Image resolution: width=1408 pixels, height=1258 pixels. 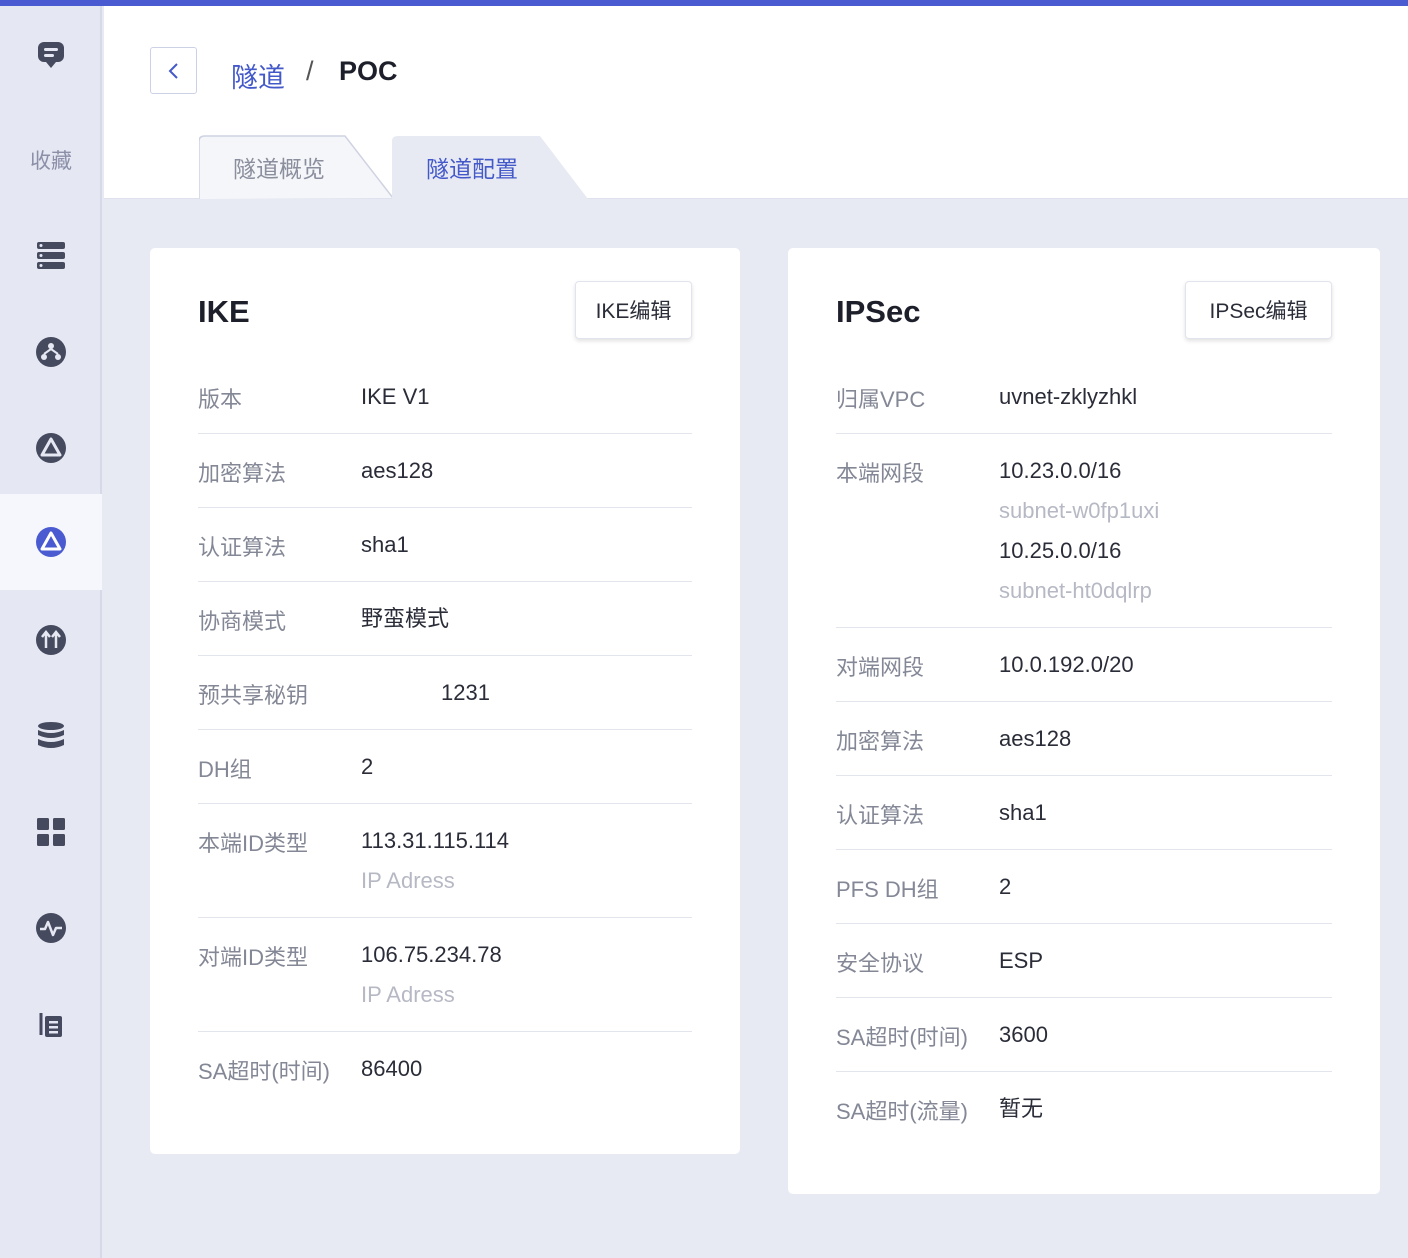 I want to click on page-title: POC, so click(x=368, y=71).